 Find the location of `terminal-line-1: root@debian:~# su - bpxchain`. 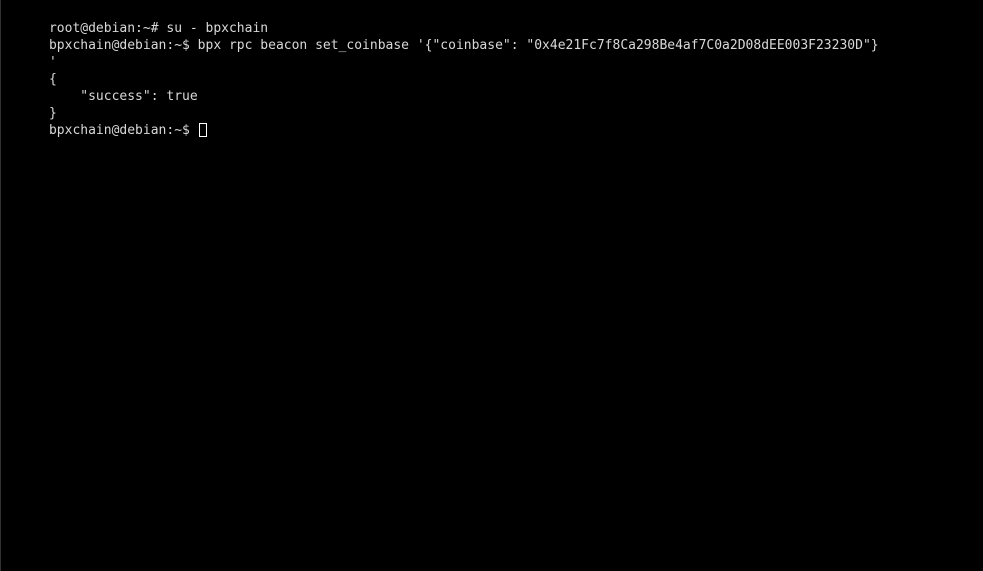

terminal-line-1: root@debian:~# su - bpxchain is located at coordinates (492, 19).